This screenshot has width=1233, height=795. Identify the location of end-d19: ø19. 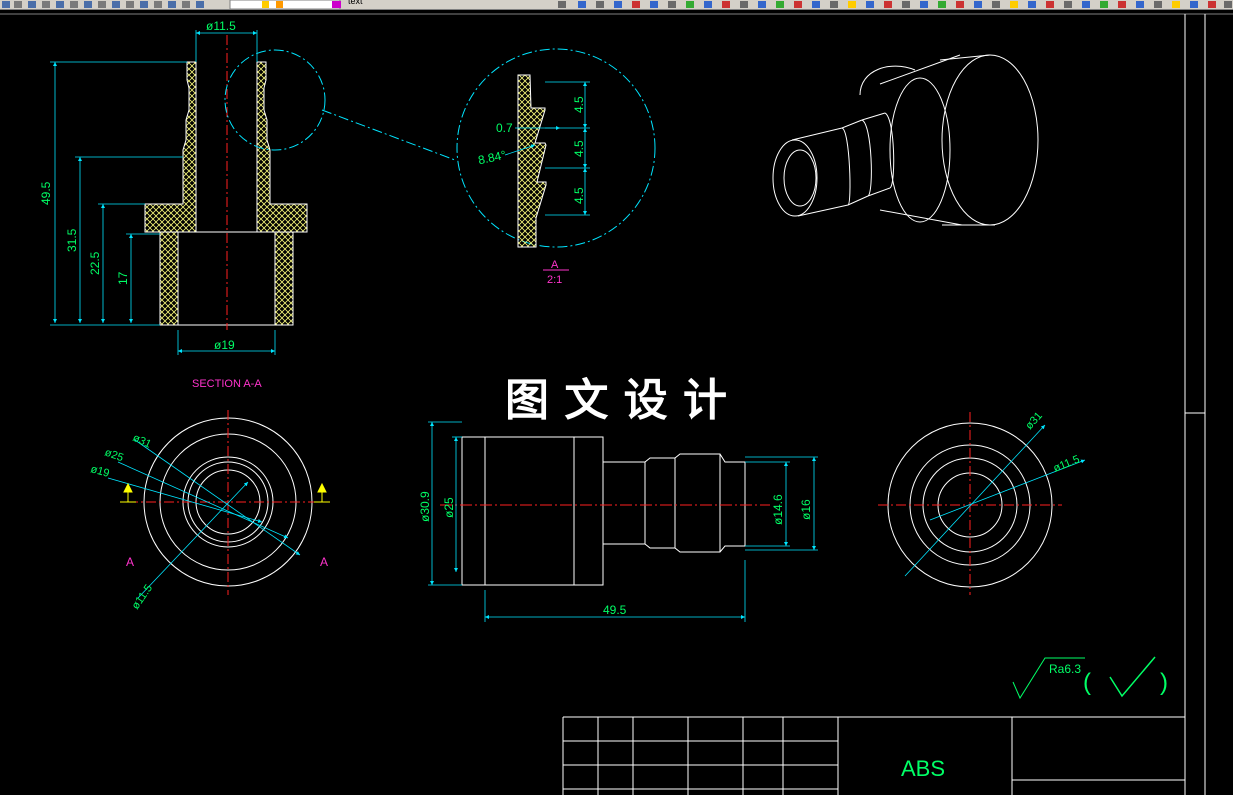
(99, 471).